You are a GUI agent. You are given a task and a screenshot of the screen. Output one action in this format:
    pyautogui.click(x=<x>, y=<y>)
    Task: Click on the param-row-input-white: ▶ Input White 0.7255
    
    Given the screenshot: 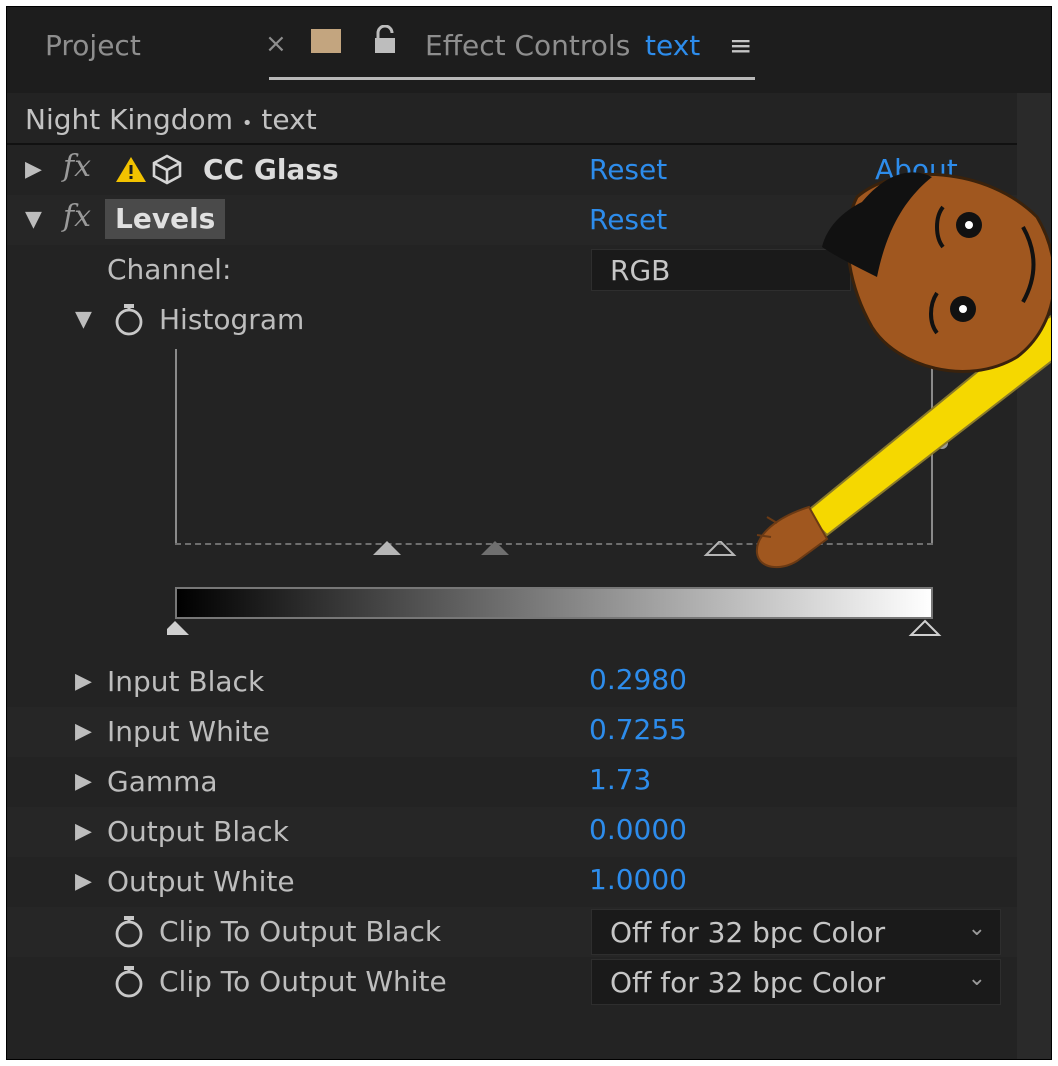 What is the action you would take?
    pyautogui.click(x=512, y=732)
    